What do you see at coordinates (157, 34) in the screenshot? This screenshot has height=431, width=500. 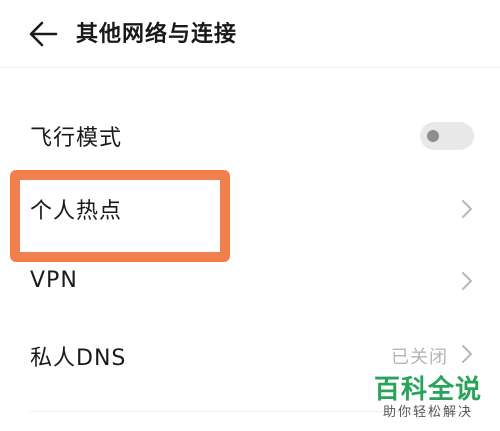 I see `page-title: 其他网络与连接` at bounding box center [157, 34].